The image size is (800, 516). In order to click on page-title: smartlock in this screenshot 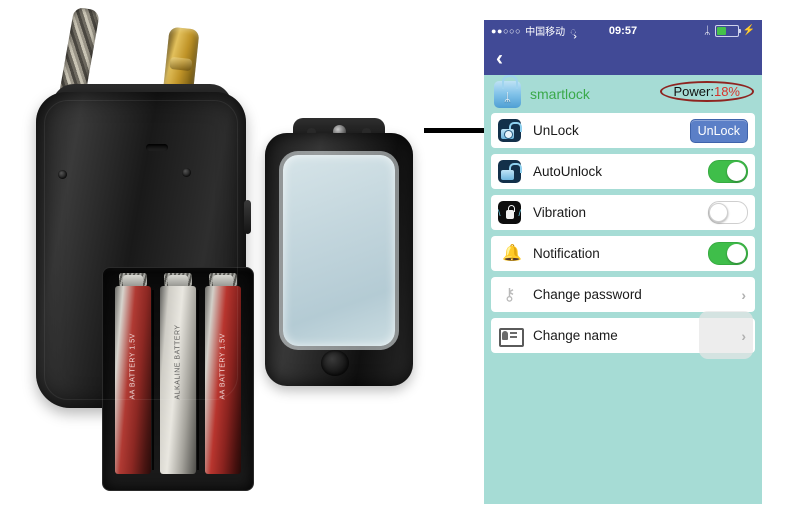, I will do `click(560, 94)`.